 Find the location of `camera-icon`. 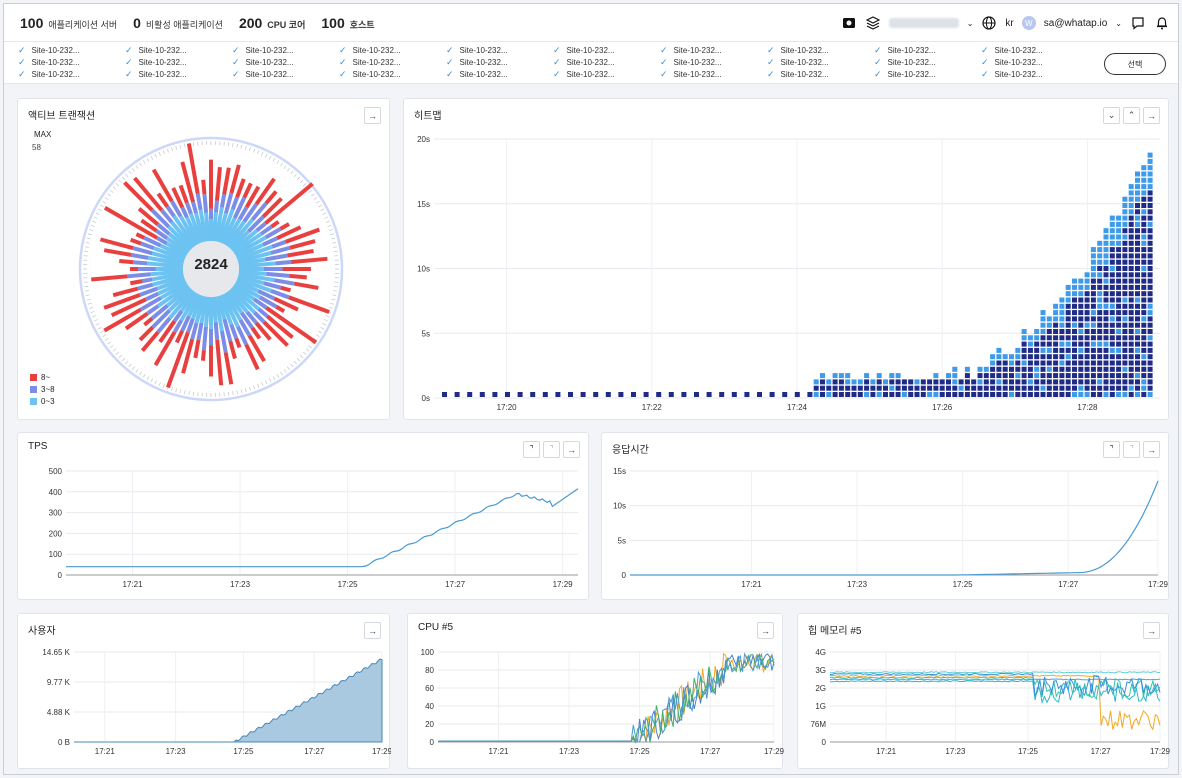

camera-icon is located at coordinates (849, 23).